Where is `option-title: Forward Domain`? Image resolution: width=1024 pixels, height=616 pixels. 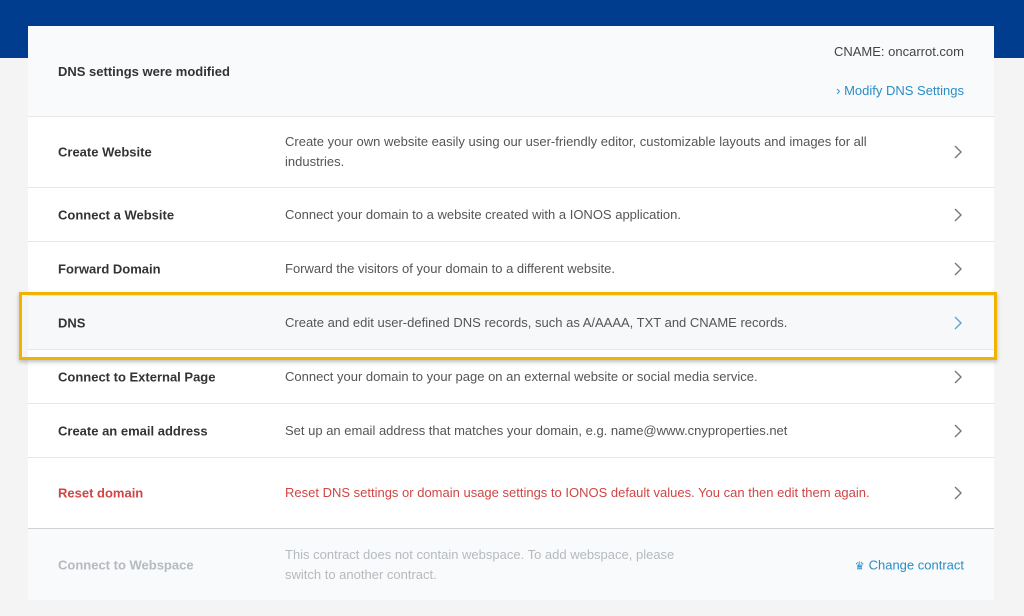
option-title: Forward Domain is located at coordinates (109, 268).